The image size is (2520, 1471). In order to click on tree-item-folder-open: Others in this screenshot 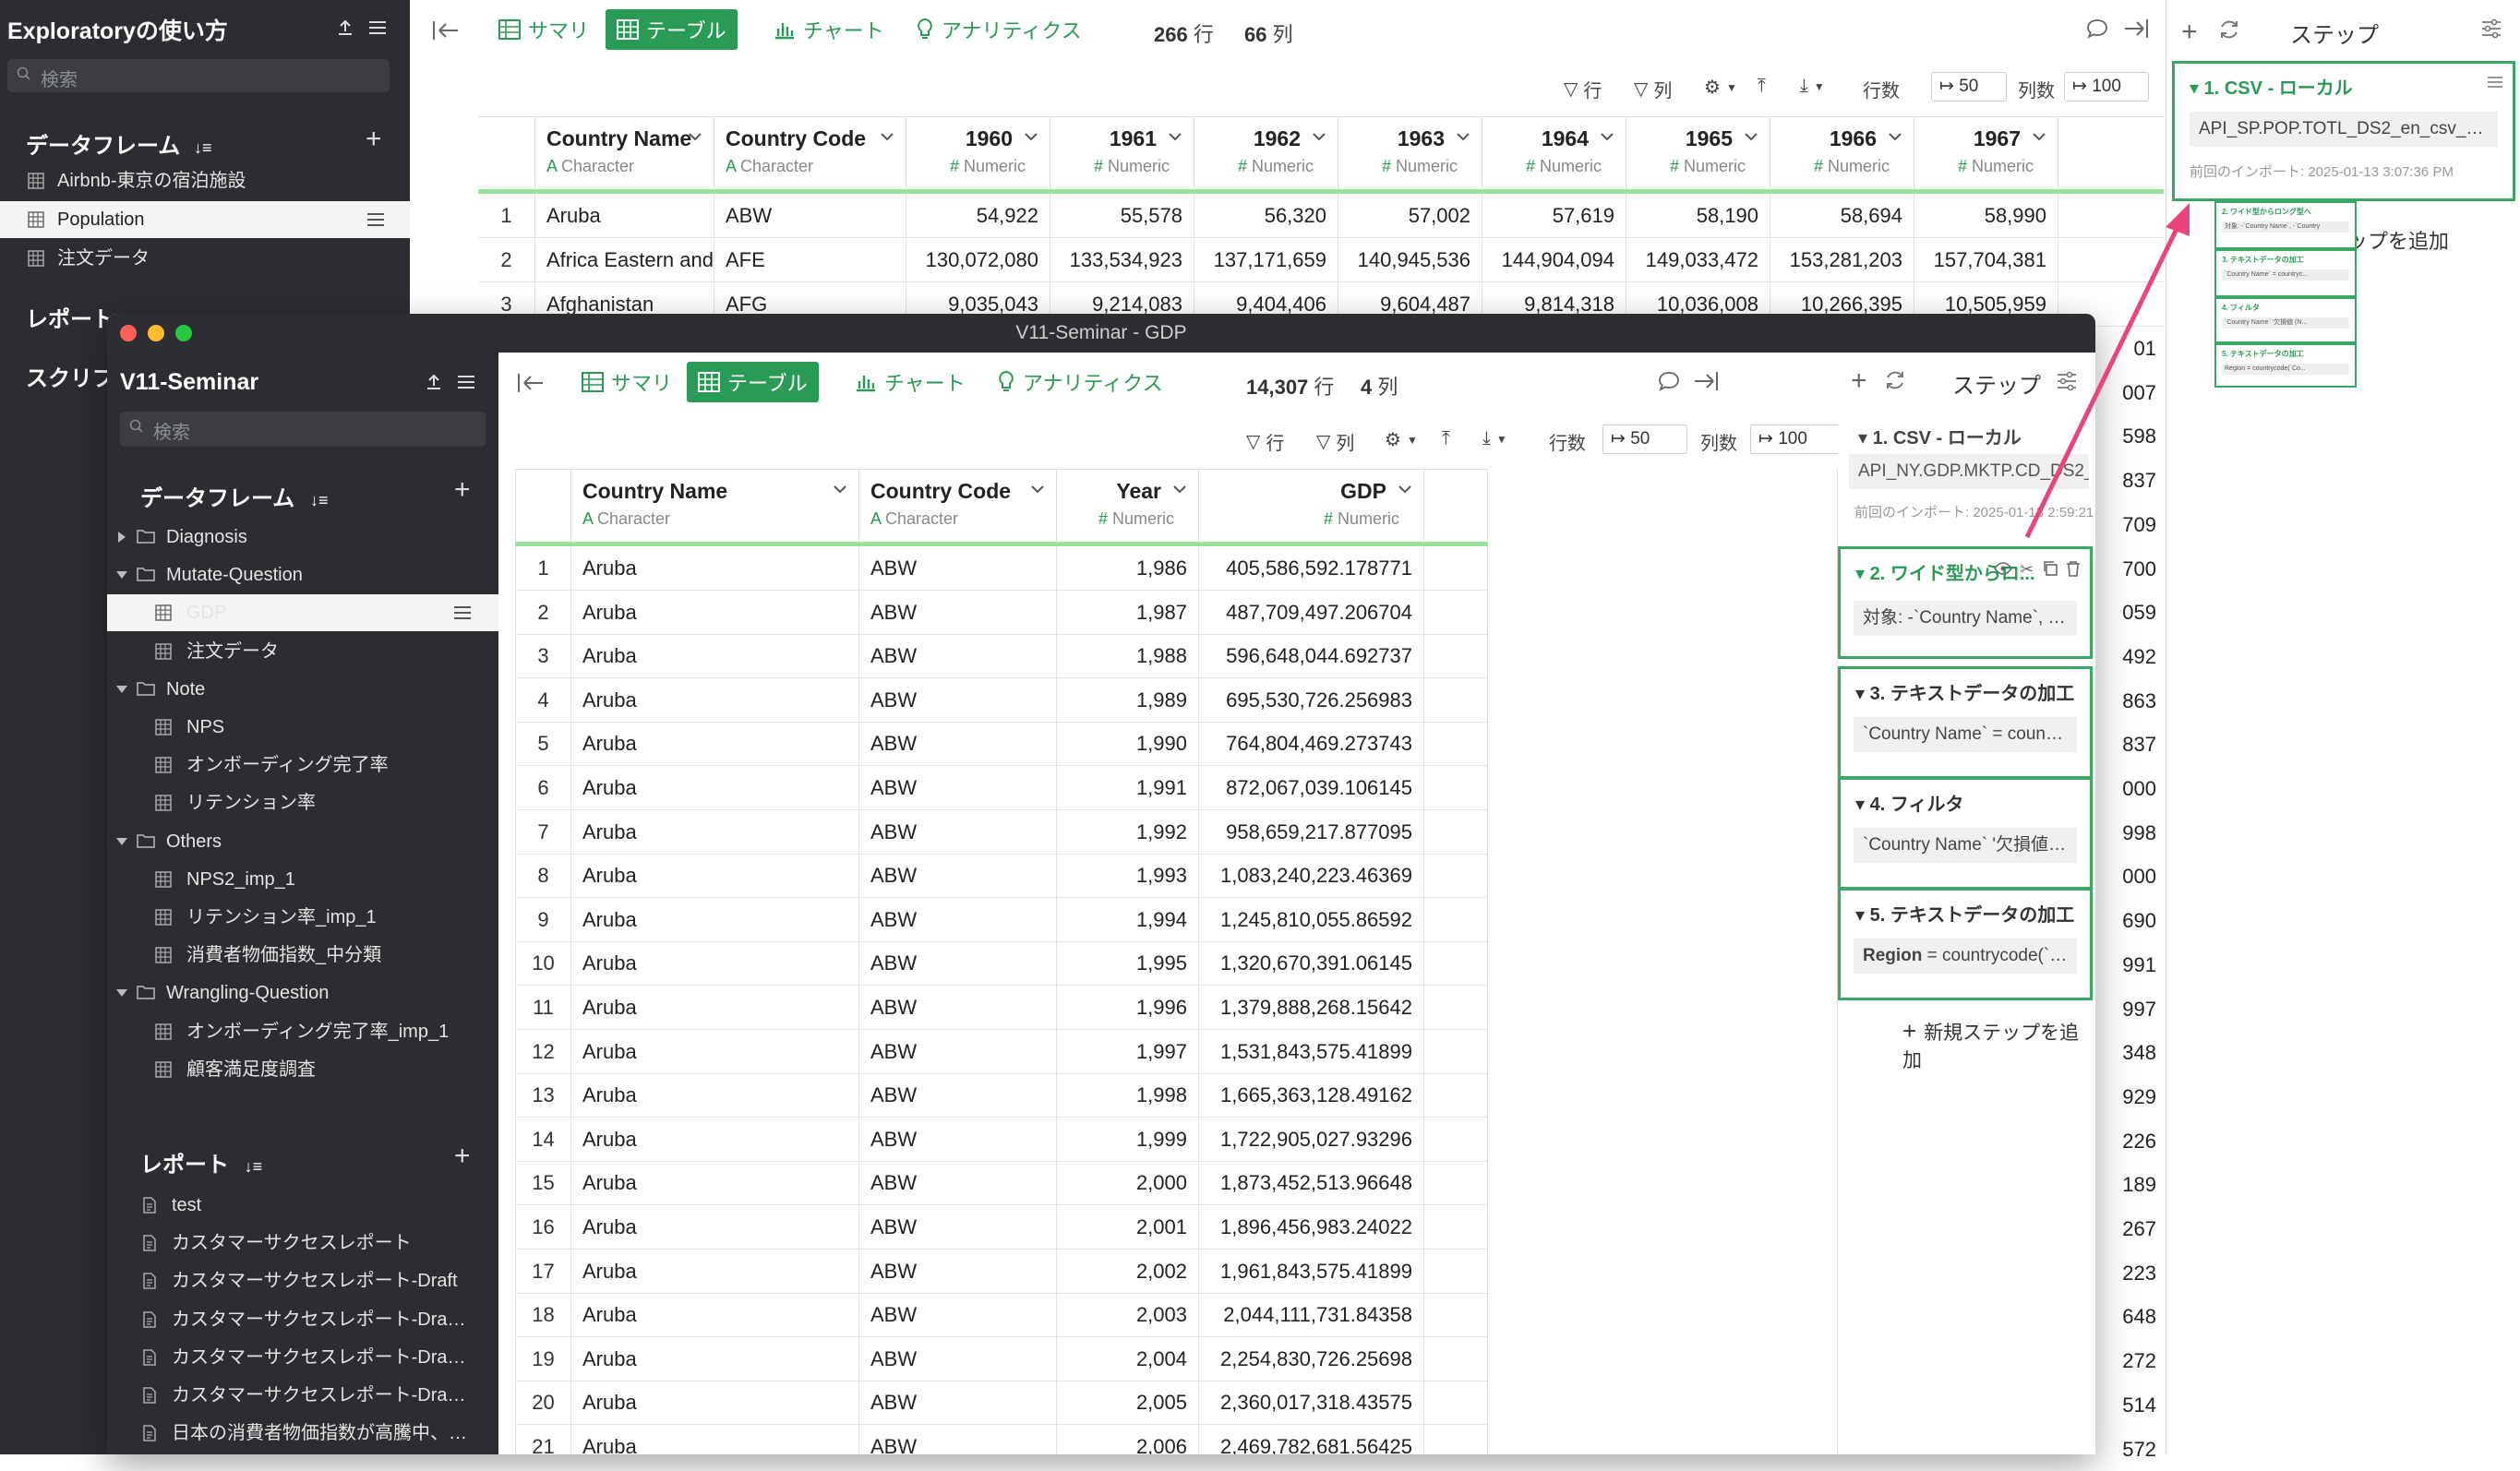, I will do `click(302, 841)`.